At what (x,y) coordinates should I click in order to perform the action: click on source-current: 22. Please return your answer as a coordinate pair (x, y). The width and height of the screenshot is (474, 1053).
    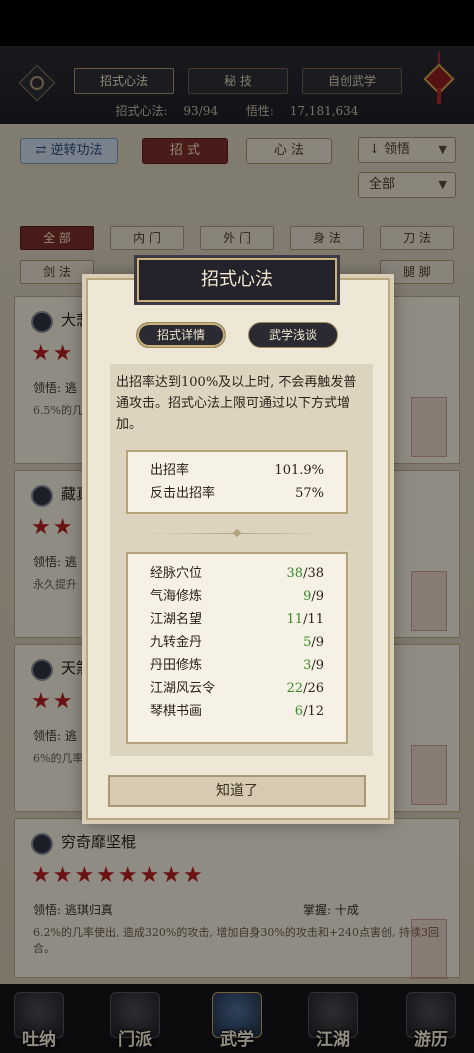
    Looking at the image, I should click on (295, 688).